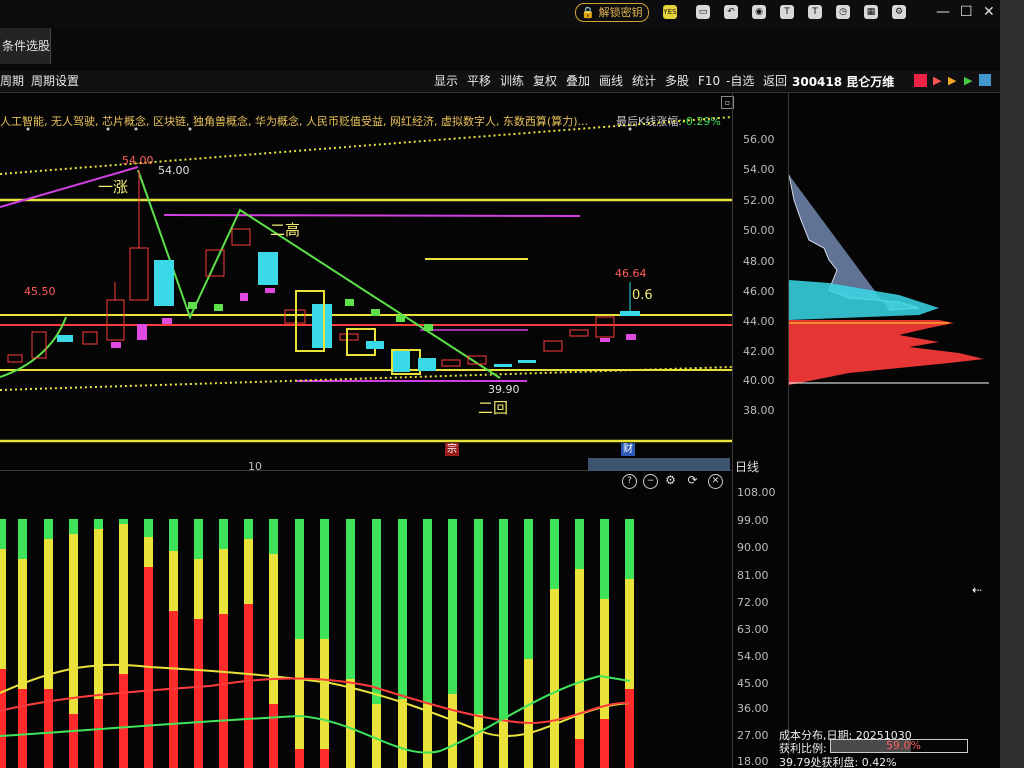 This screenshot has width=1024, height=768. I want to click on arrow-red-icon: ▶, so click(937, 80).